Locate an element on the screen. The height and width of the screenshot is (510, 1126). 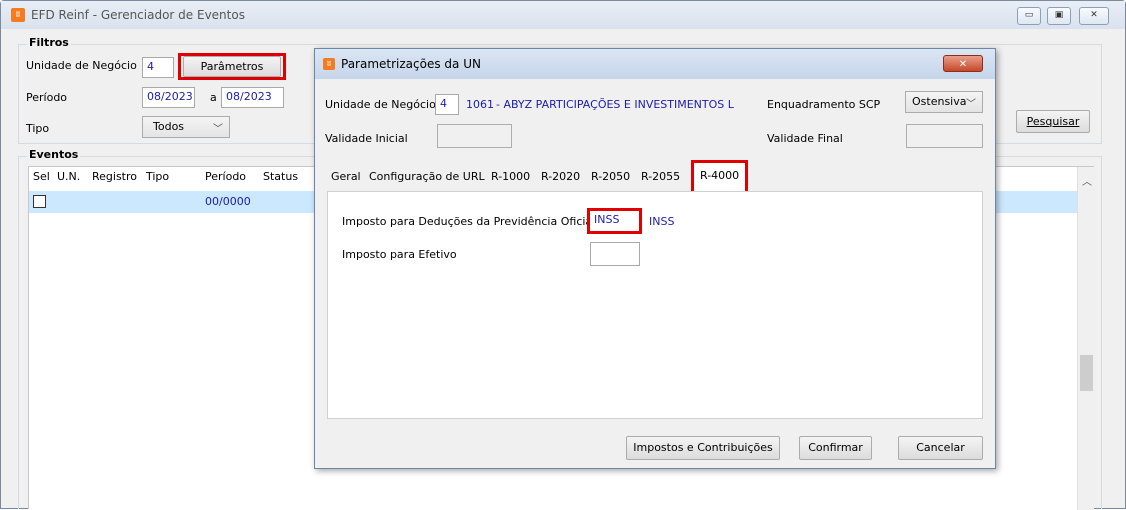
pesquisar-button: Pesquisar is located at coordinates (1053, 121).